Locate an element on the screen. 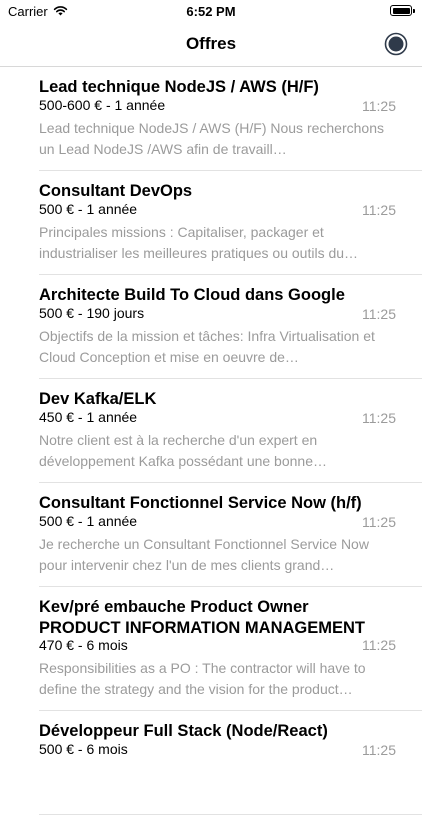 The width and height of the screenshot is (422, 815). offer-title: Architecte Build To Cloud dans Google is located at coordinates (192, 295).